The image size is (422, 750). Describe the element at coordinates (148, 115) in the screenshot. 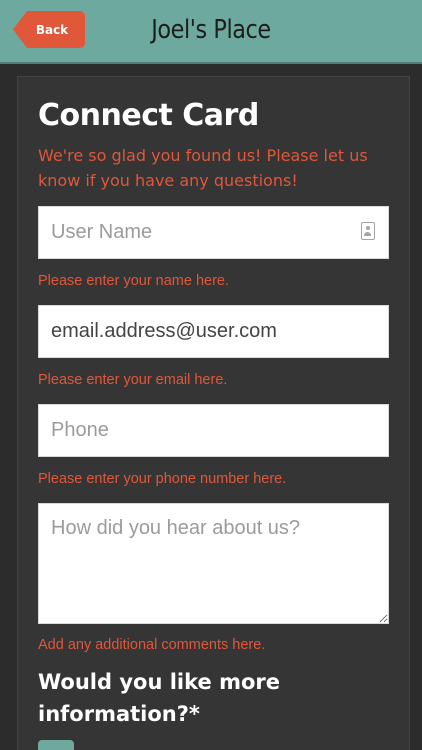

I see `form-title: Connect Card` at that location.